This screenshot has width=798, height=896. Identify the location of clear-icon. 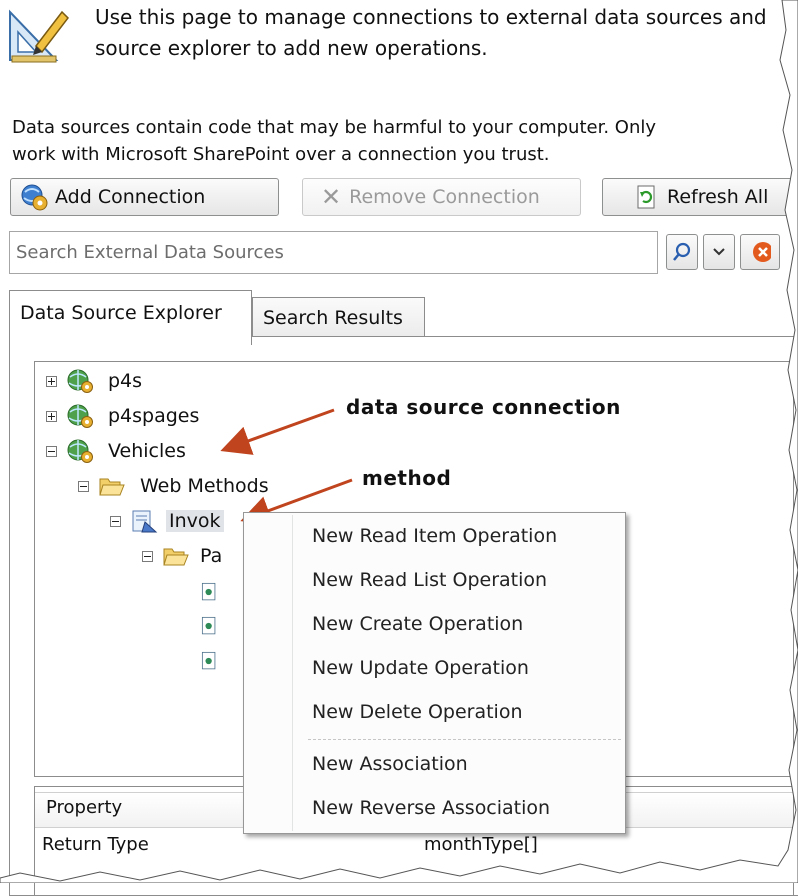
(762, 252).